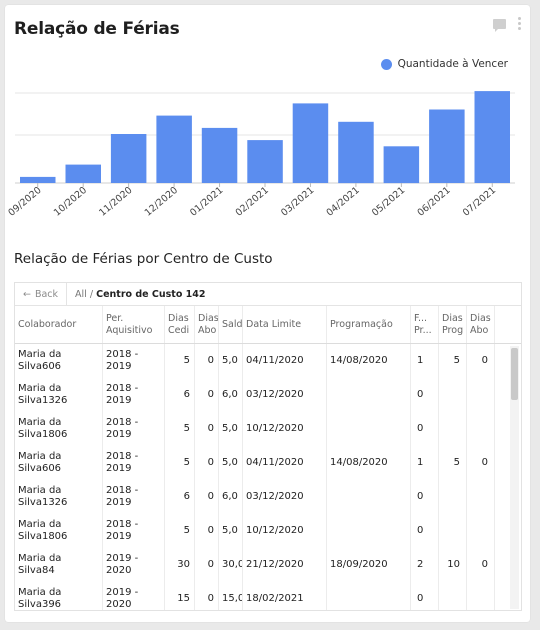 This screenshot has height=630, width=540. Describe the element at coordinates (453, 361) in the screenshot. I see `cell-dias-prog: 5` at that location.